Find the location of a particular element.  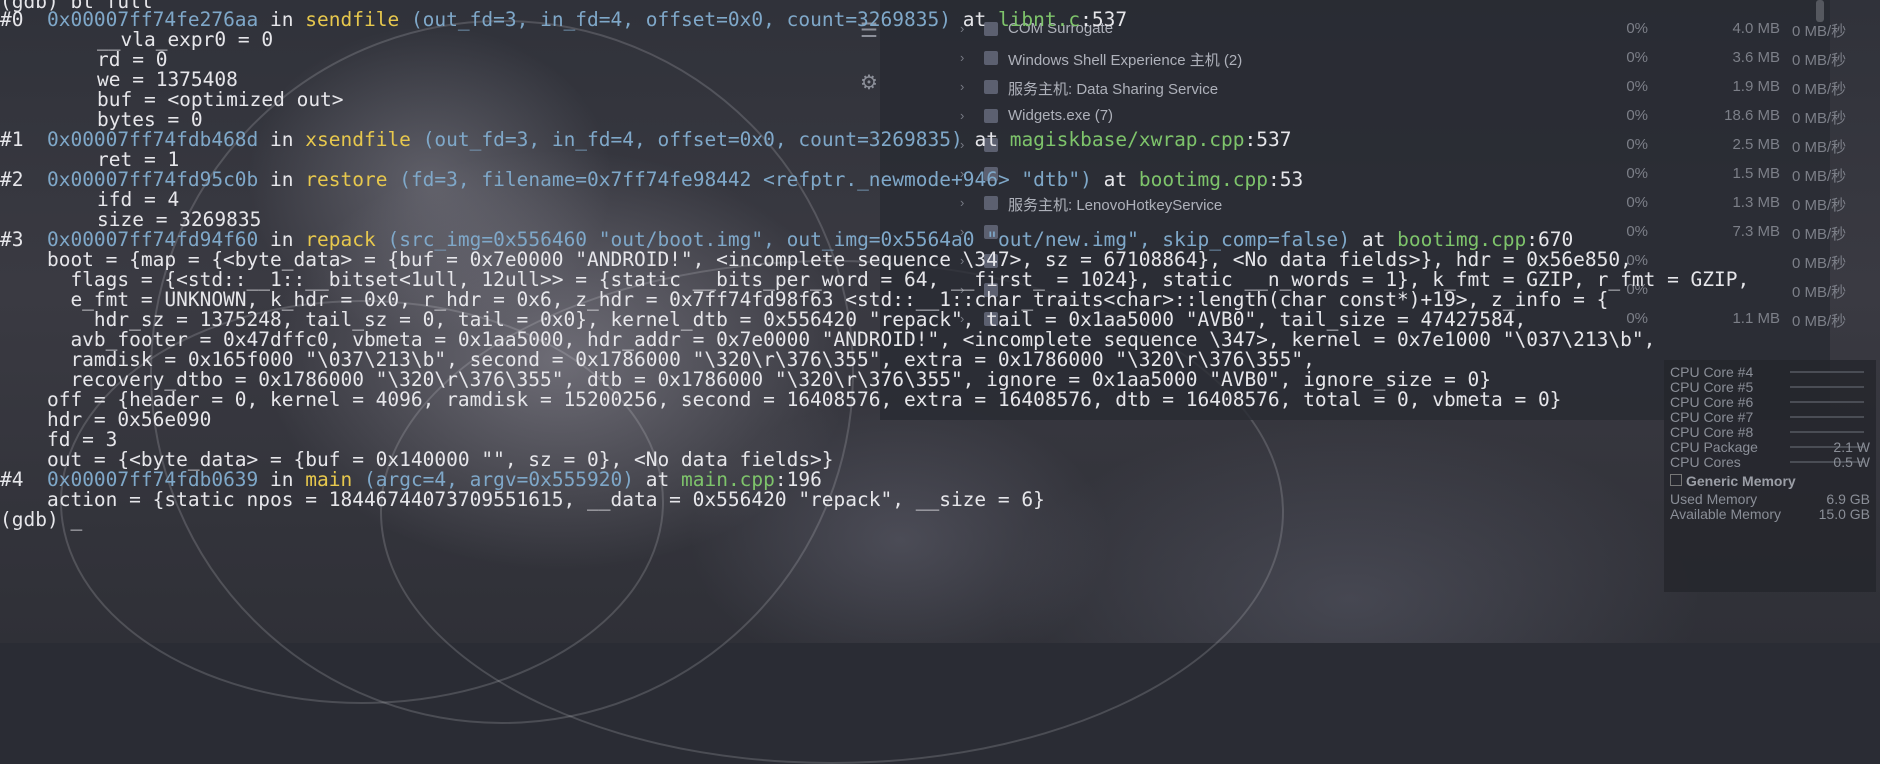

gdb-prompt: (gdb) _ is located at coordinates (41, 520).